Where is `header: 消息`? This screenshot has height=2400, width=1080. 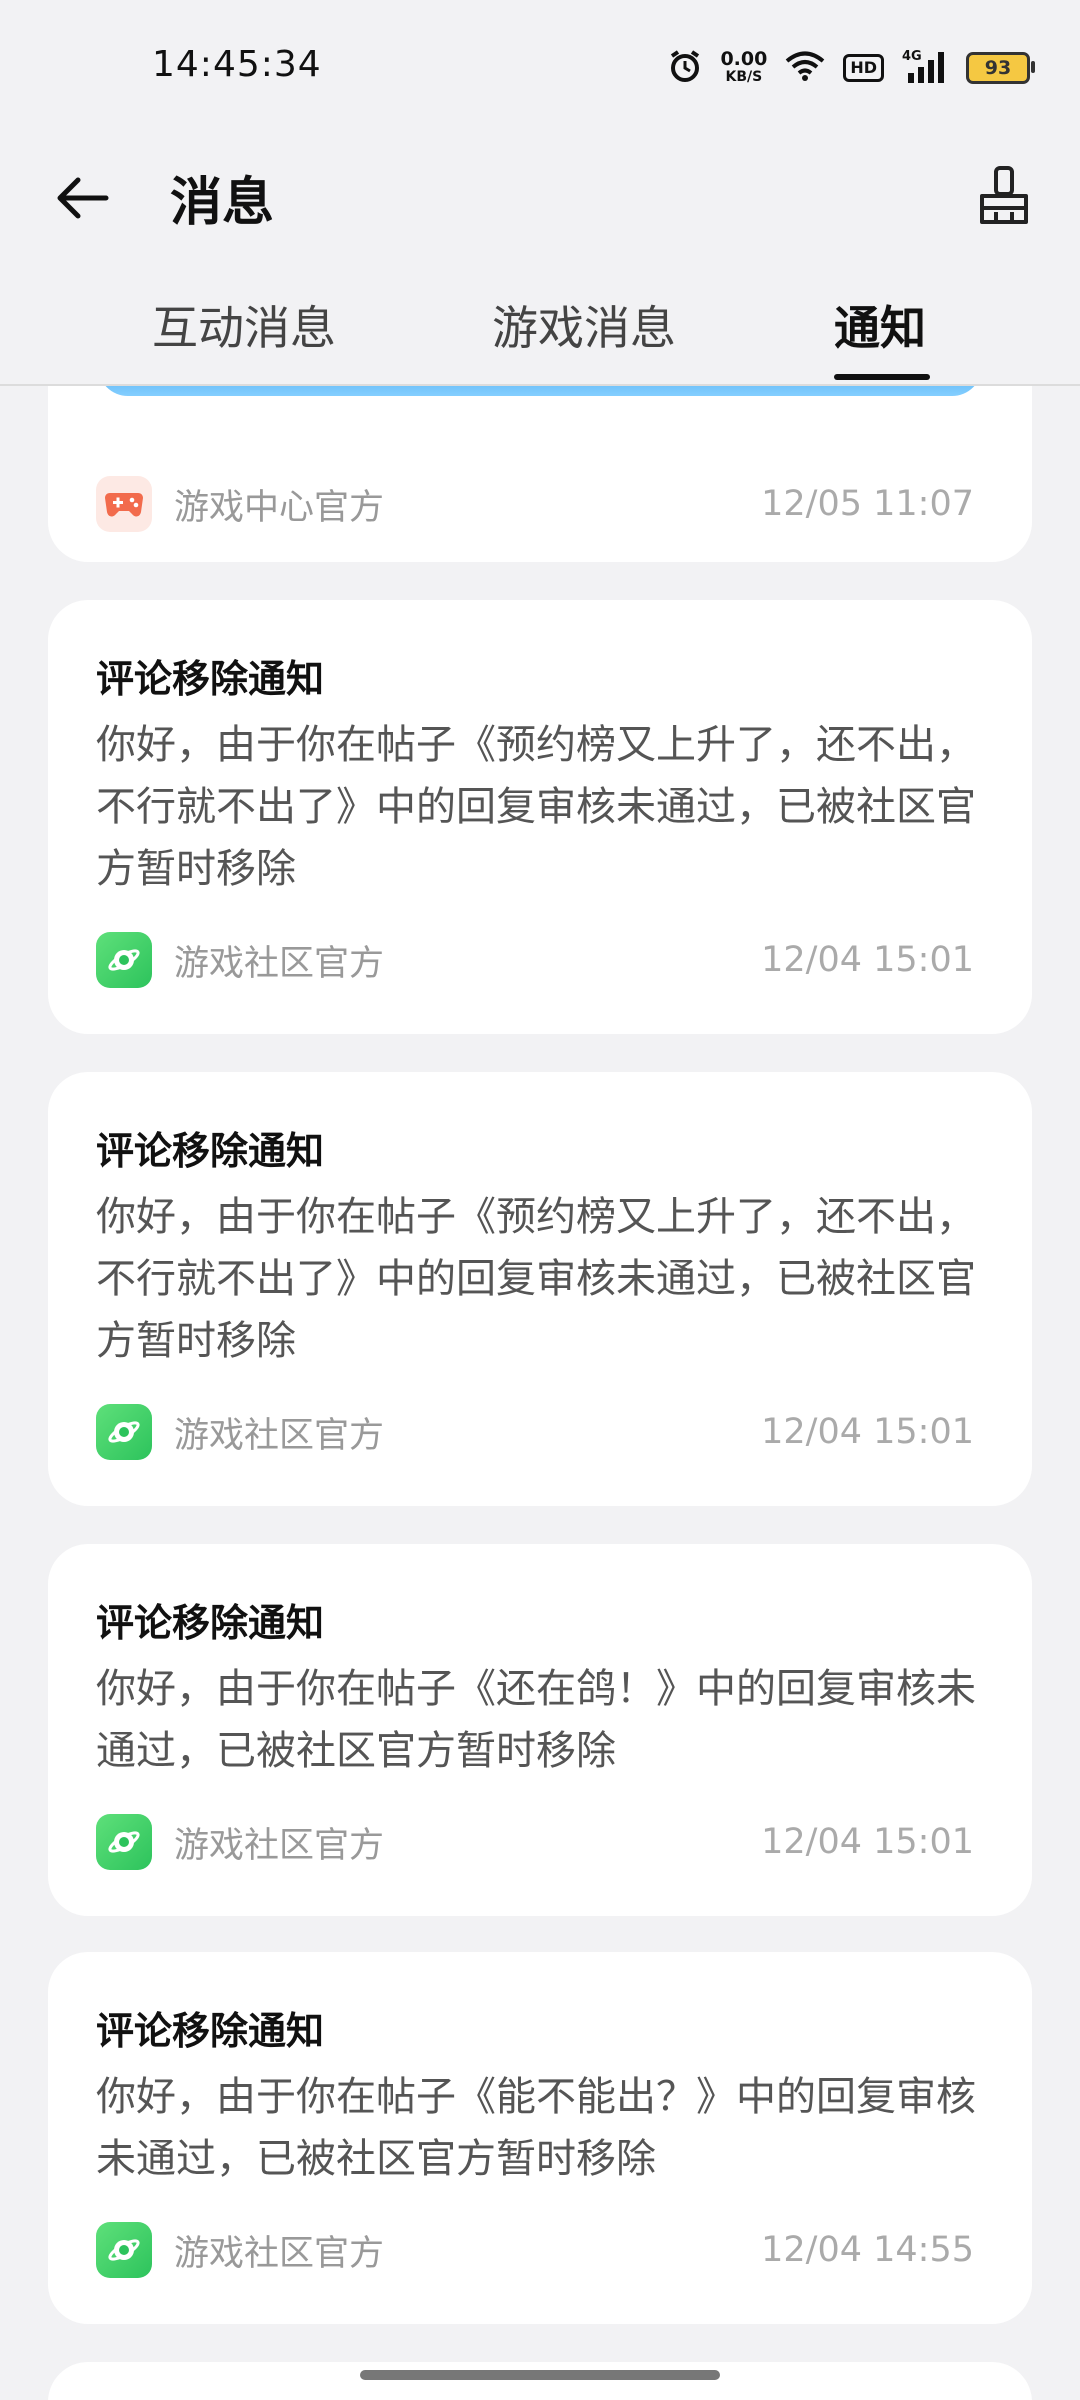 header: 消息 is located at coordinates (540, 200).